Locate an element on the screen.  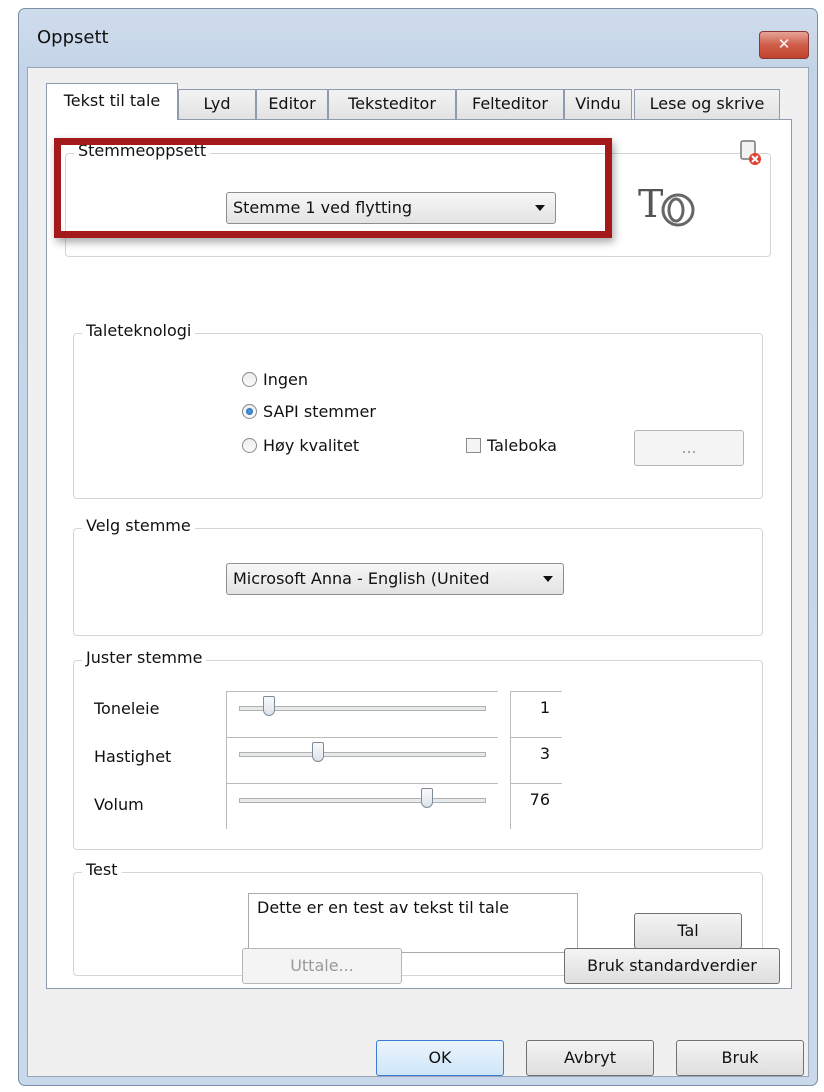
toneleie-value: 1 is located at coordinates (536, 714).